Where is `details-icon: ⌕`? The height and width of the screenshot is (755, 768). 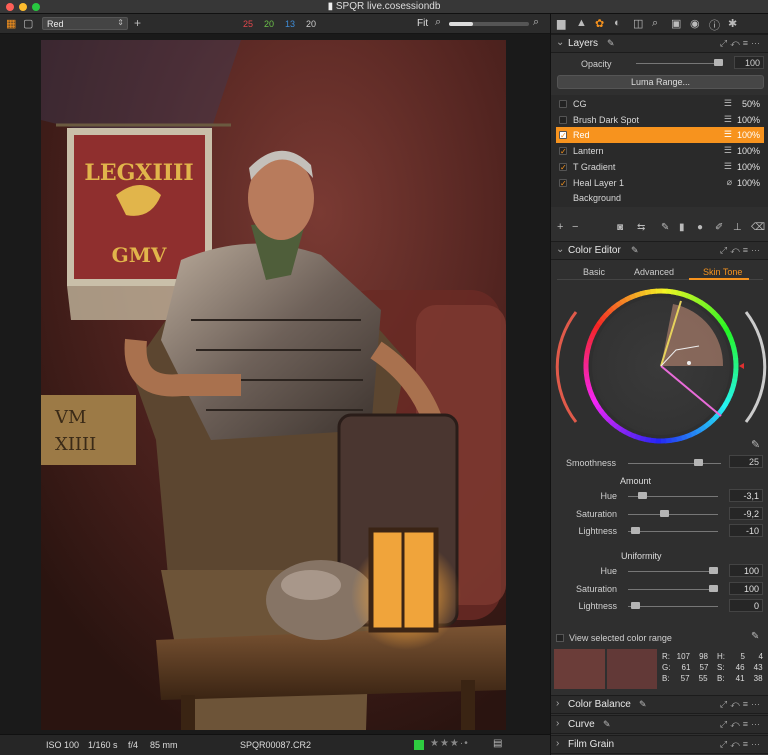
details-icon: ⌕ is located at coordinates (655, 23).